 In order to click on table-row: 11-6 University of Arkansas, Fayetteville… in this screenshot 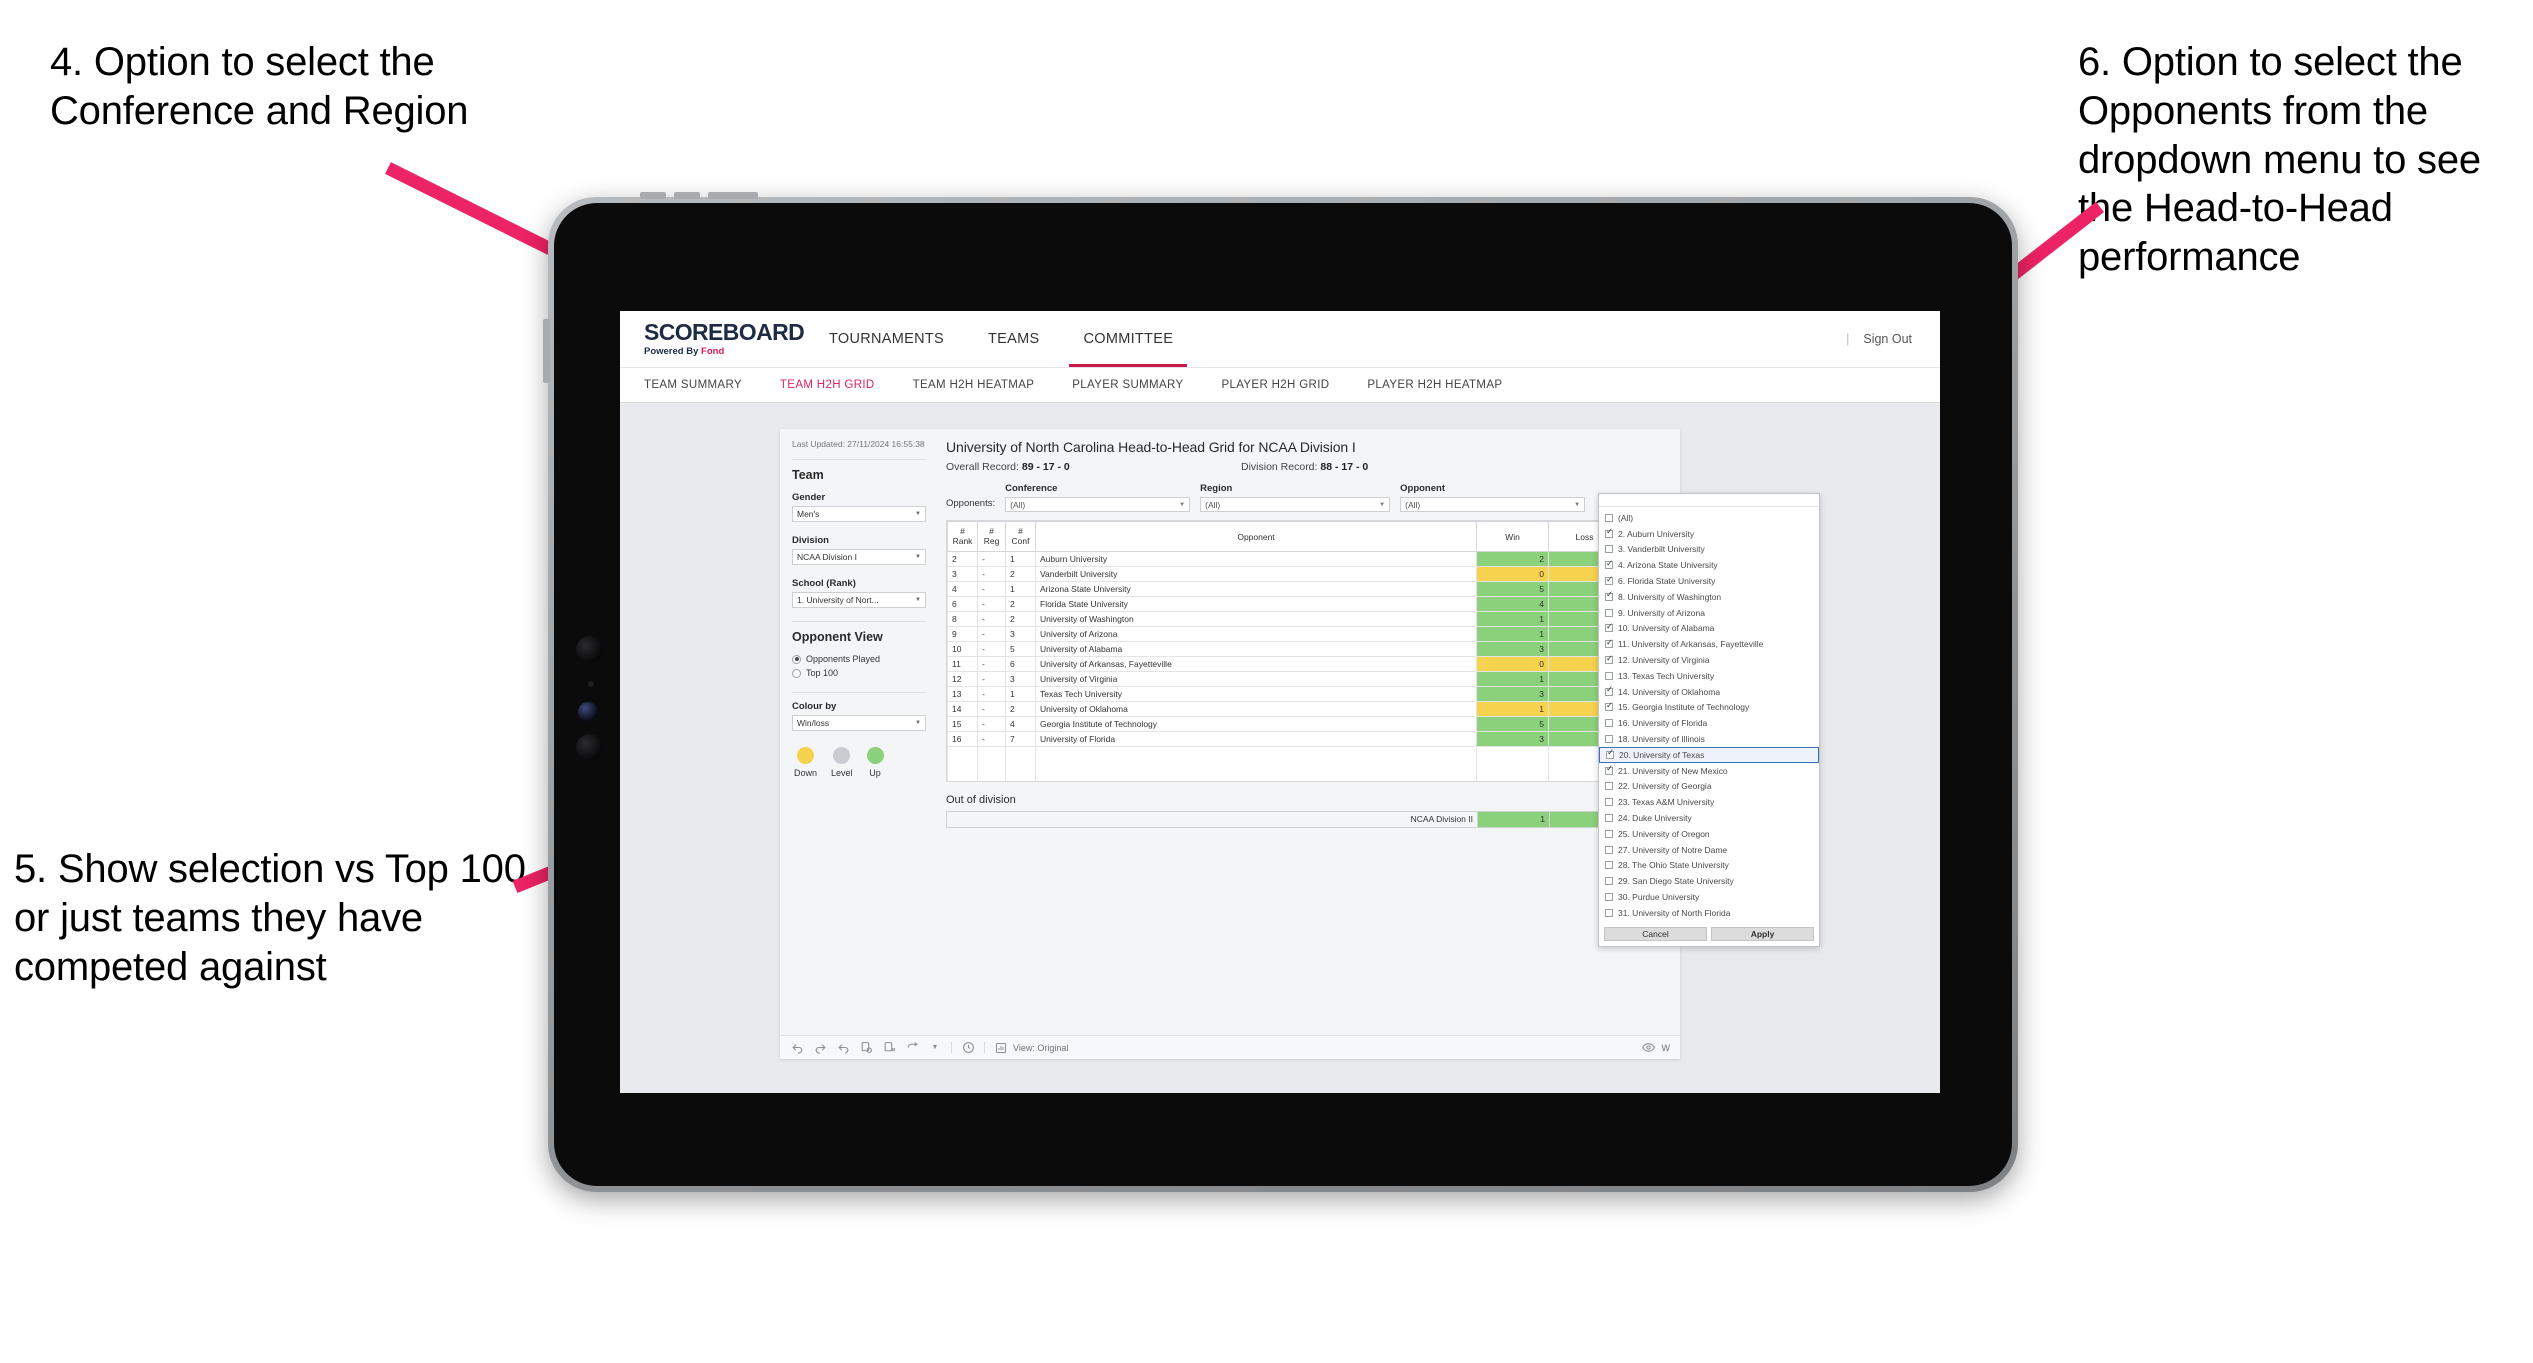, I will do `click(1307, 664)`.